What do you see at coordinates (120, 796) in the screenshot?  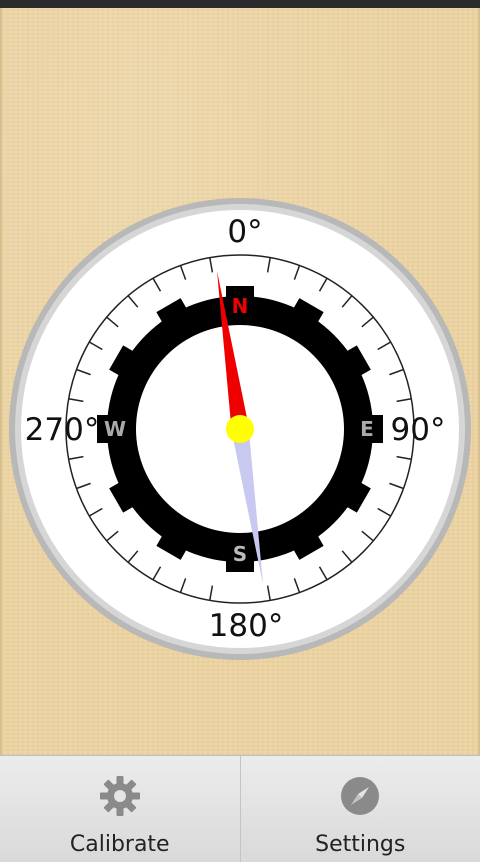 I see `gear-icon` at bounding box center [120, 796].